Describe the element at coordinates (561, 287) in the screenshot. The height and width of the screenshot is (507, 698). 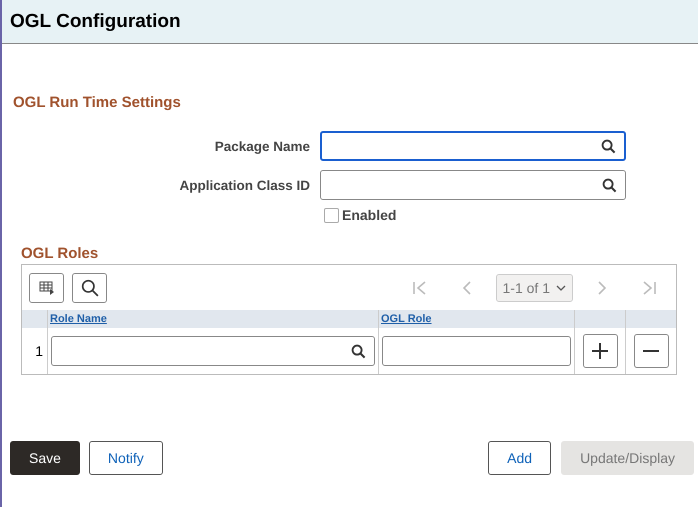
I see `chevron-down-icon` at that location.